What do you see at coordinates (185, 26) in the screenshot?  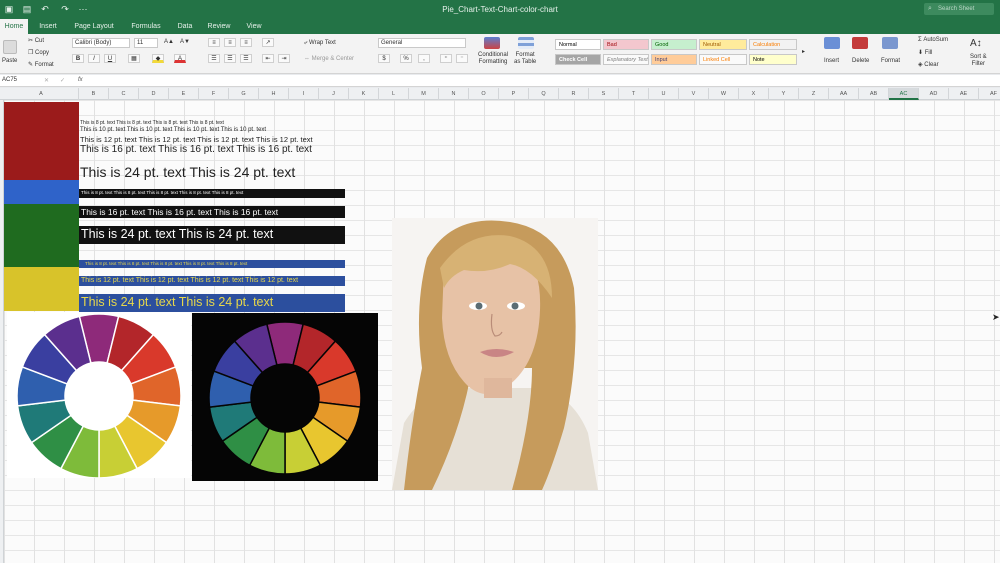 I see `tab-data: Data` at bounding box center [185, 26].